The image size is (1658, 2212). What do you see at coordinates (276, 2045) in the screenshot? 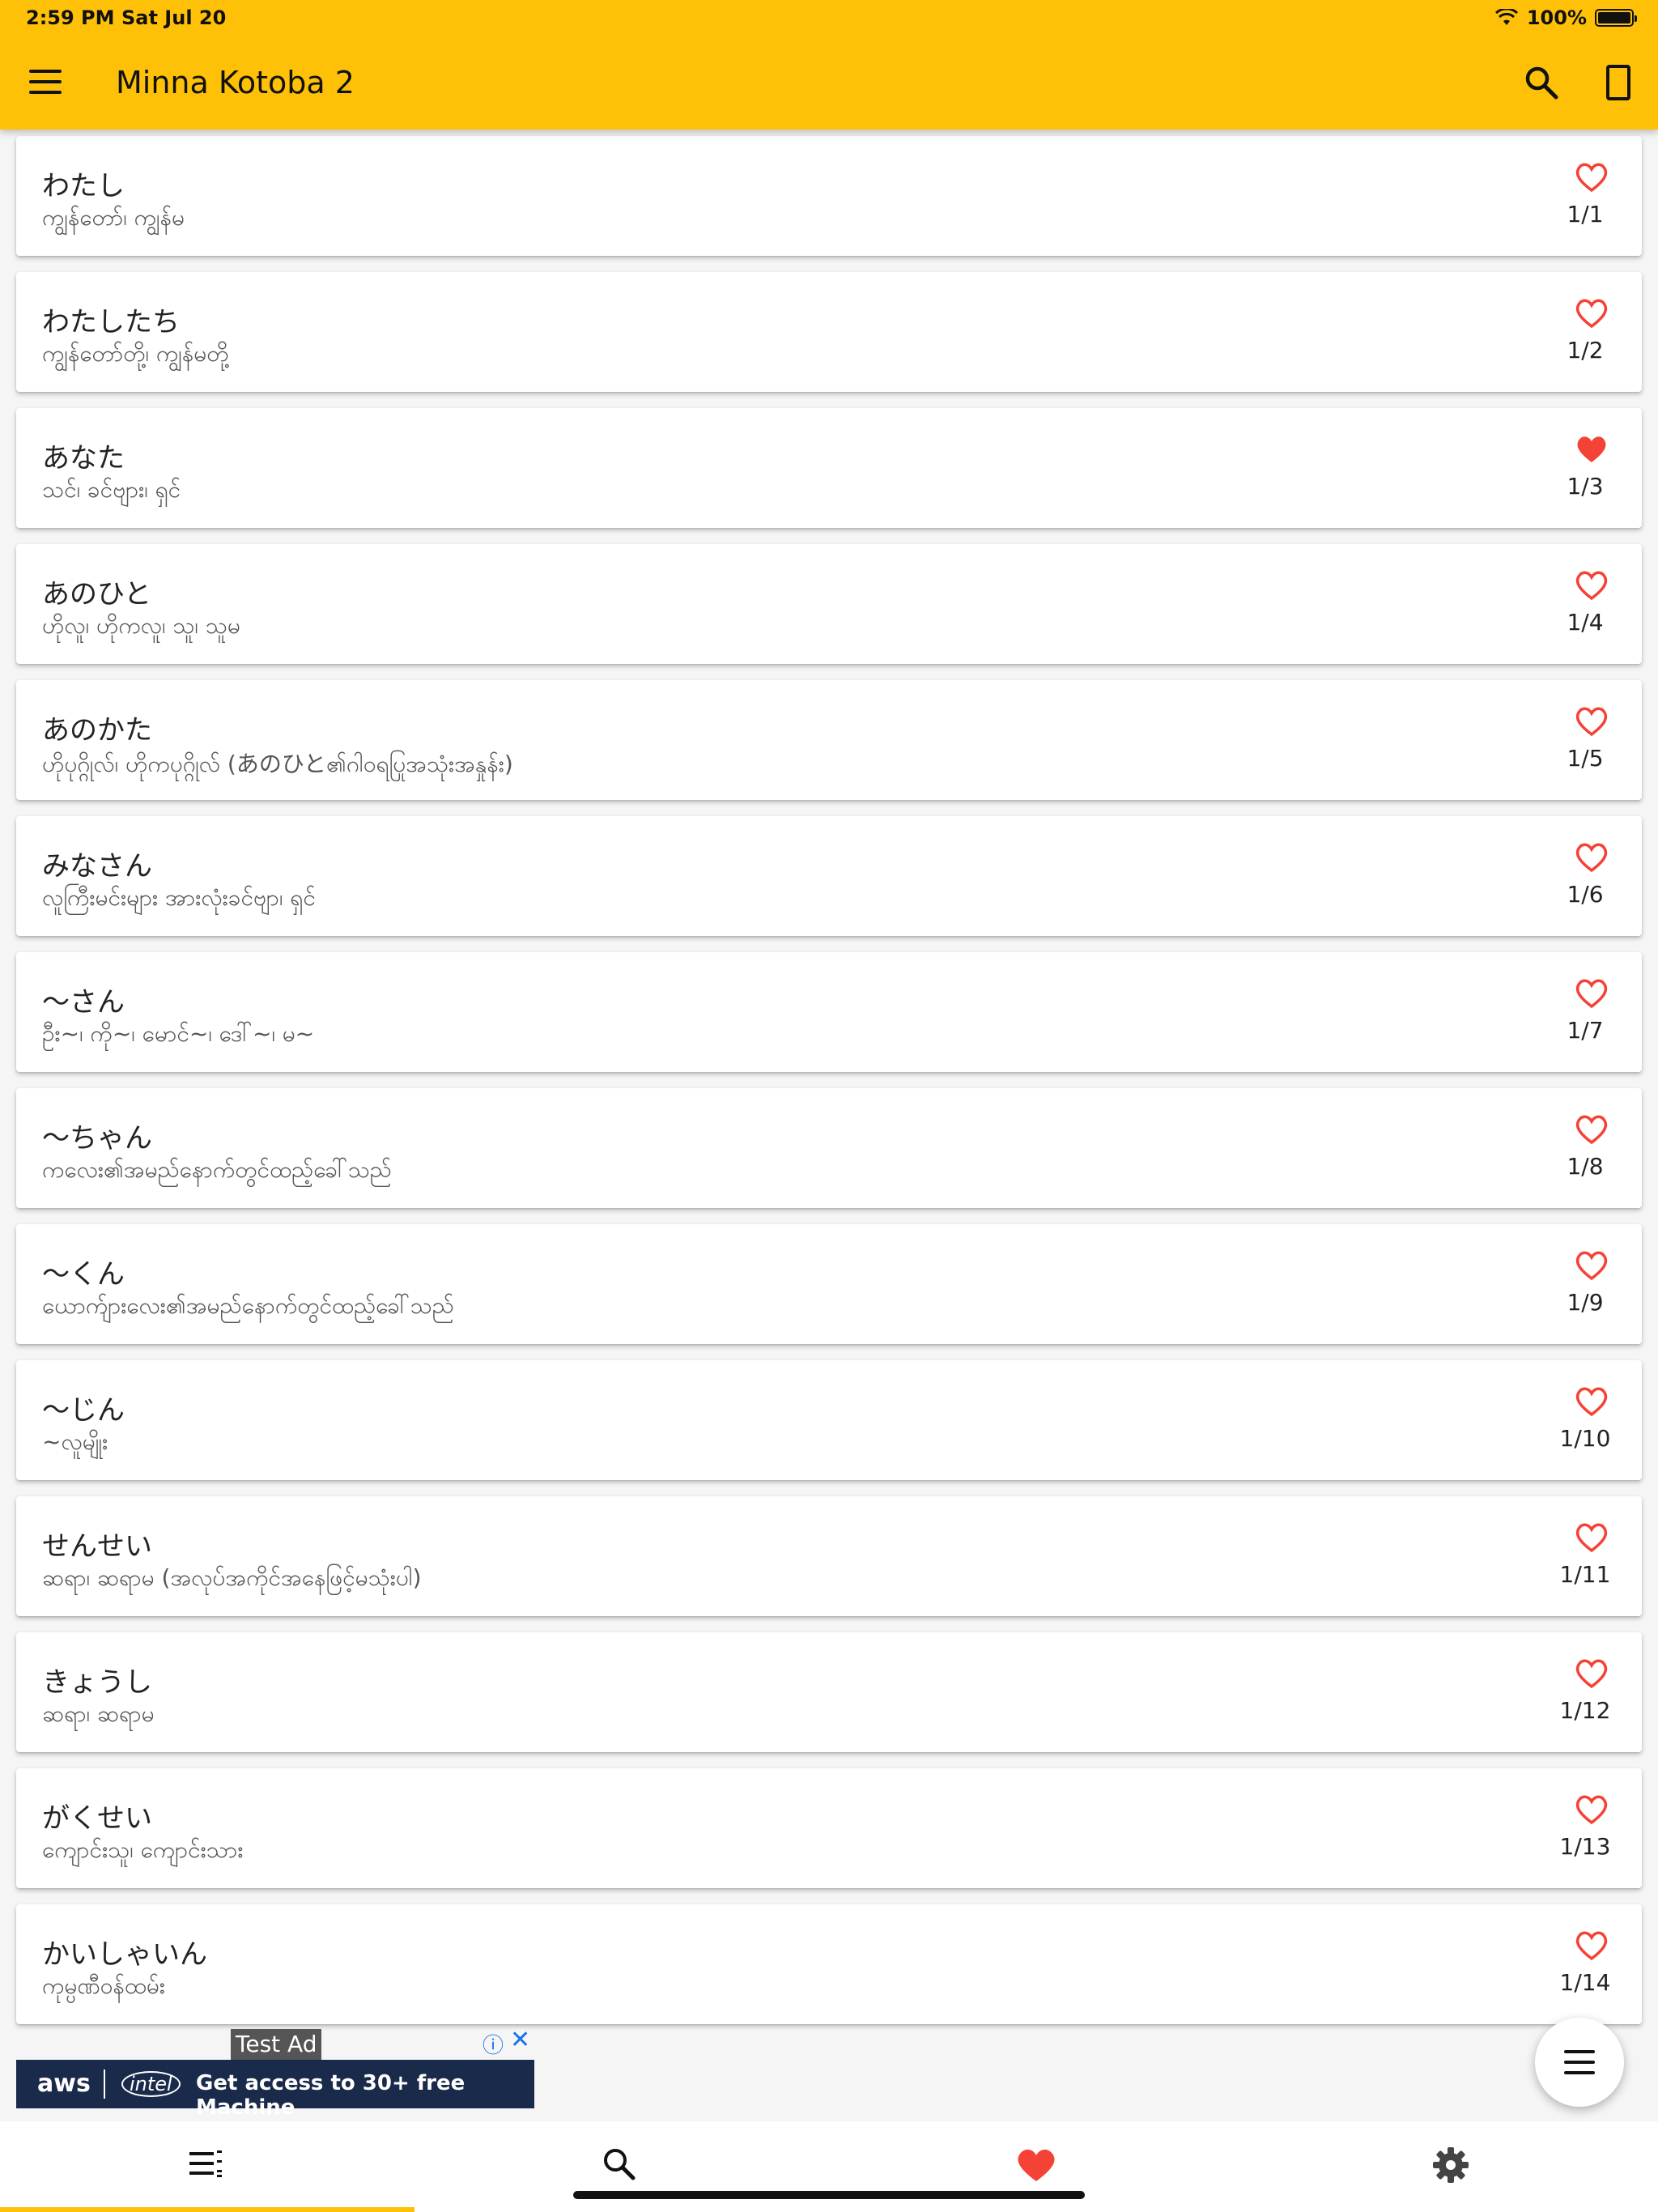
I see `ad-label: Test Ad` at bounding box center [276, 2045].